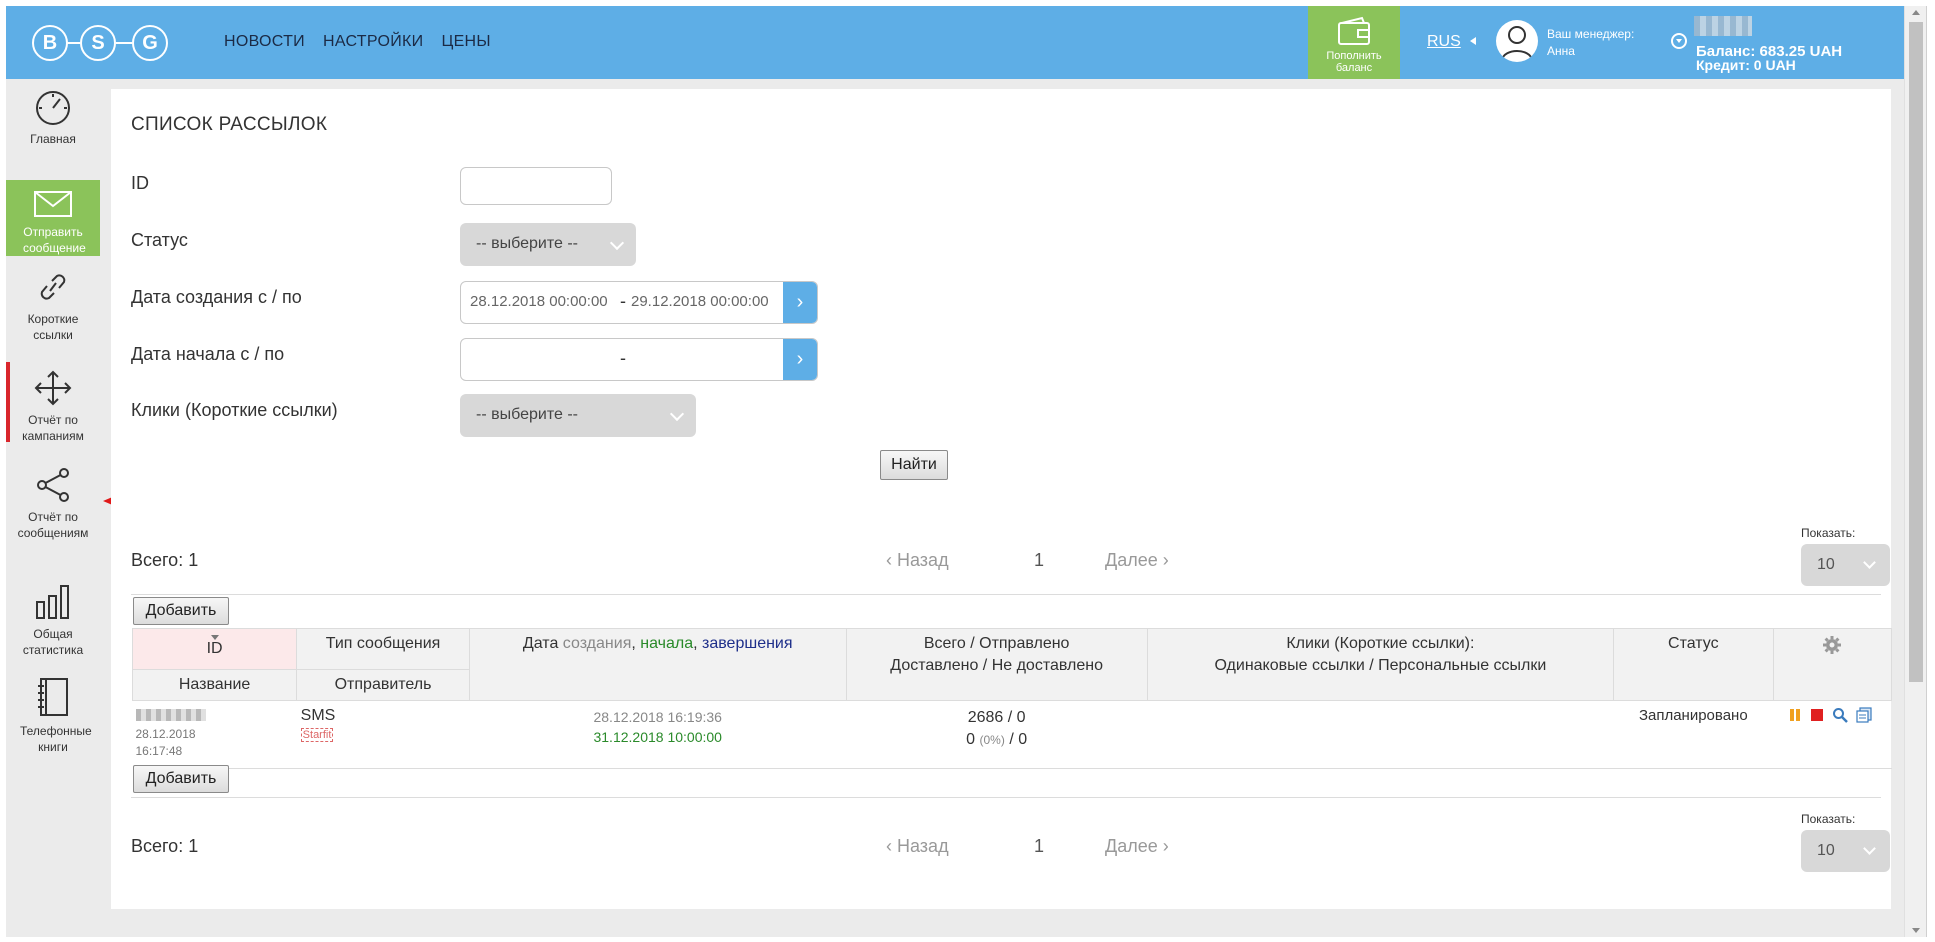 The height and width of the screenshot is (942, 1935). Describe the element at coordinates (917, 846) in the screenshot. I see `pager-prev-bottom: ‹ Назад` at that location.